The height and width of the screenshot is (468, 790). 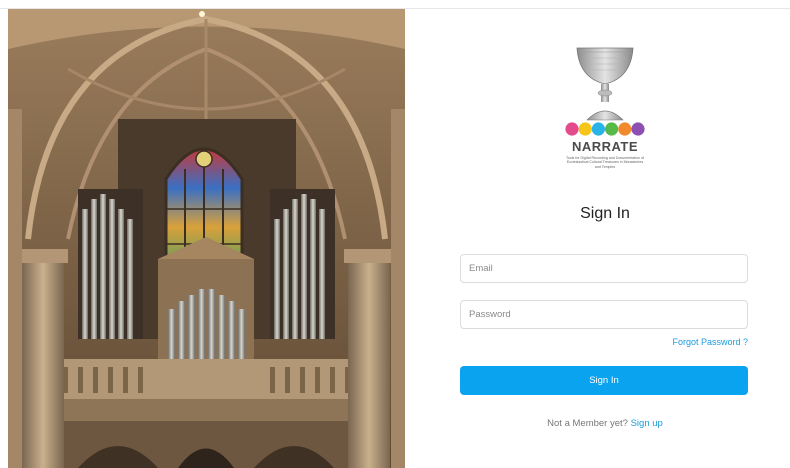 I want to click on email-field, so click(x=604, y=268).